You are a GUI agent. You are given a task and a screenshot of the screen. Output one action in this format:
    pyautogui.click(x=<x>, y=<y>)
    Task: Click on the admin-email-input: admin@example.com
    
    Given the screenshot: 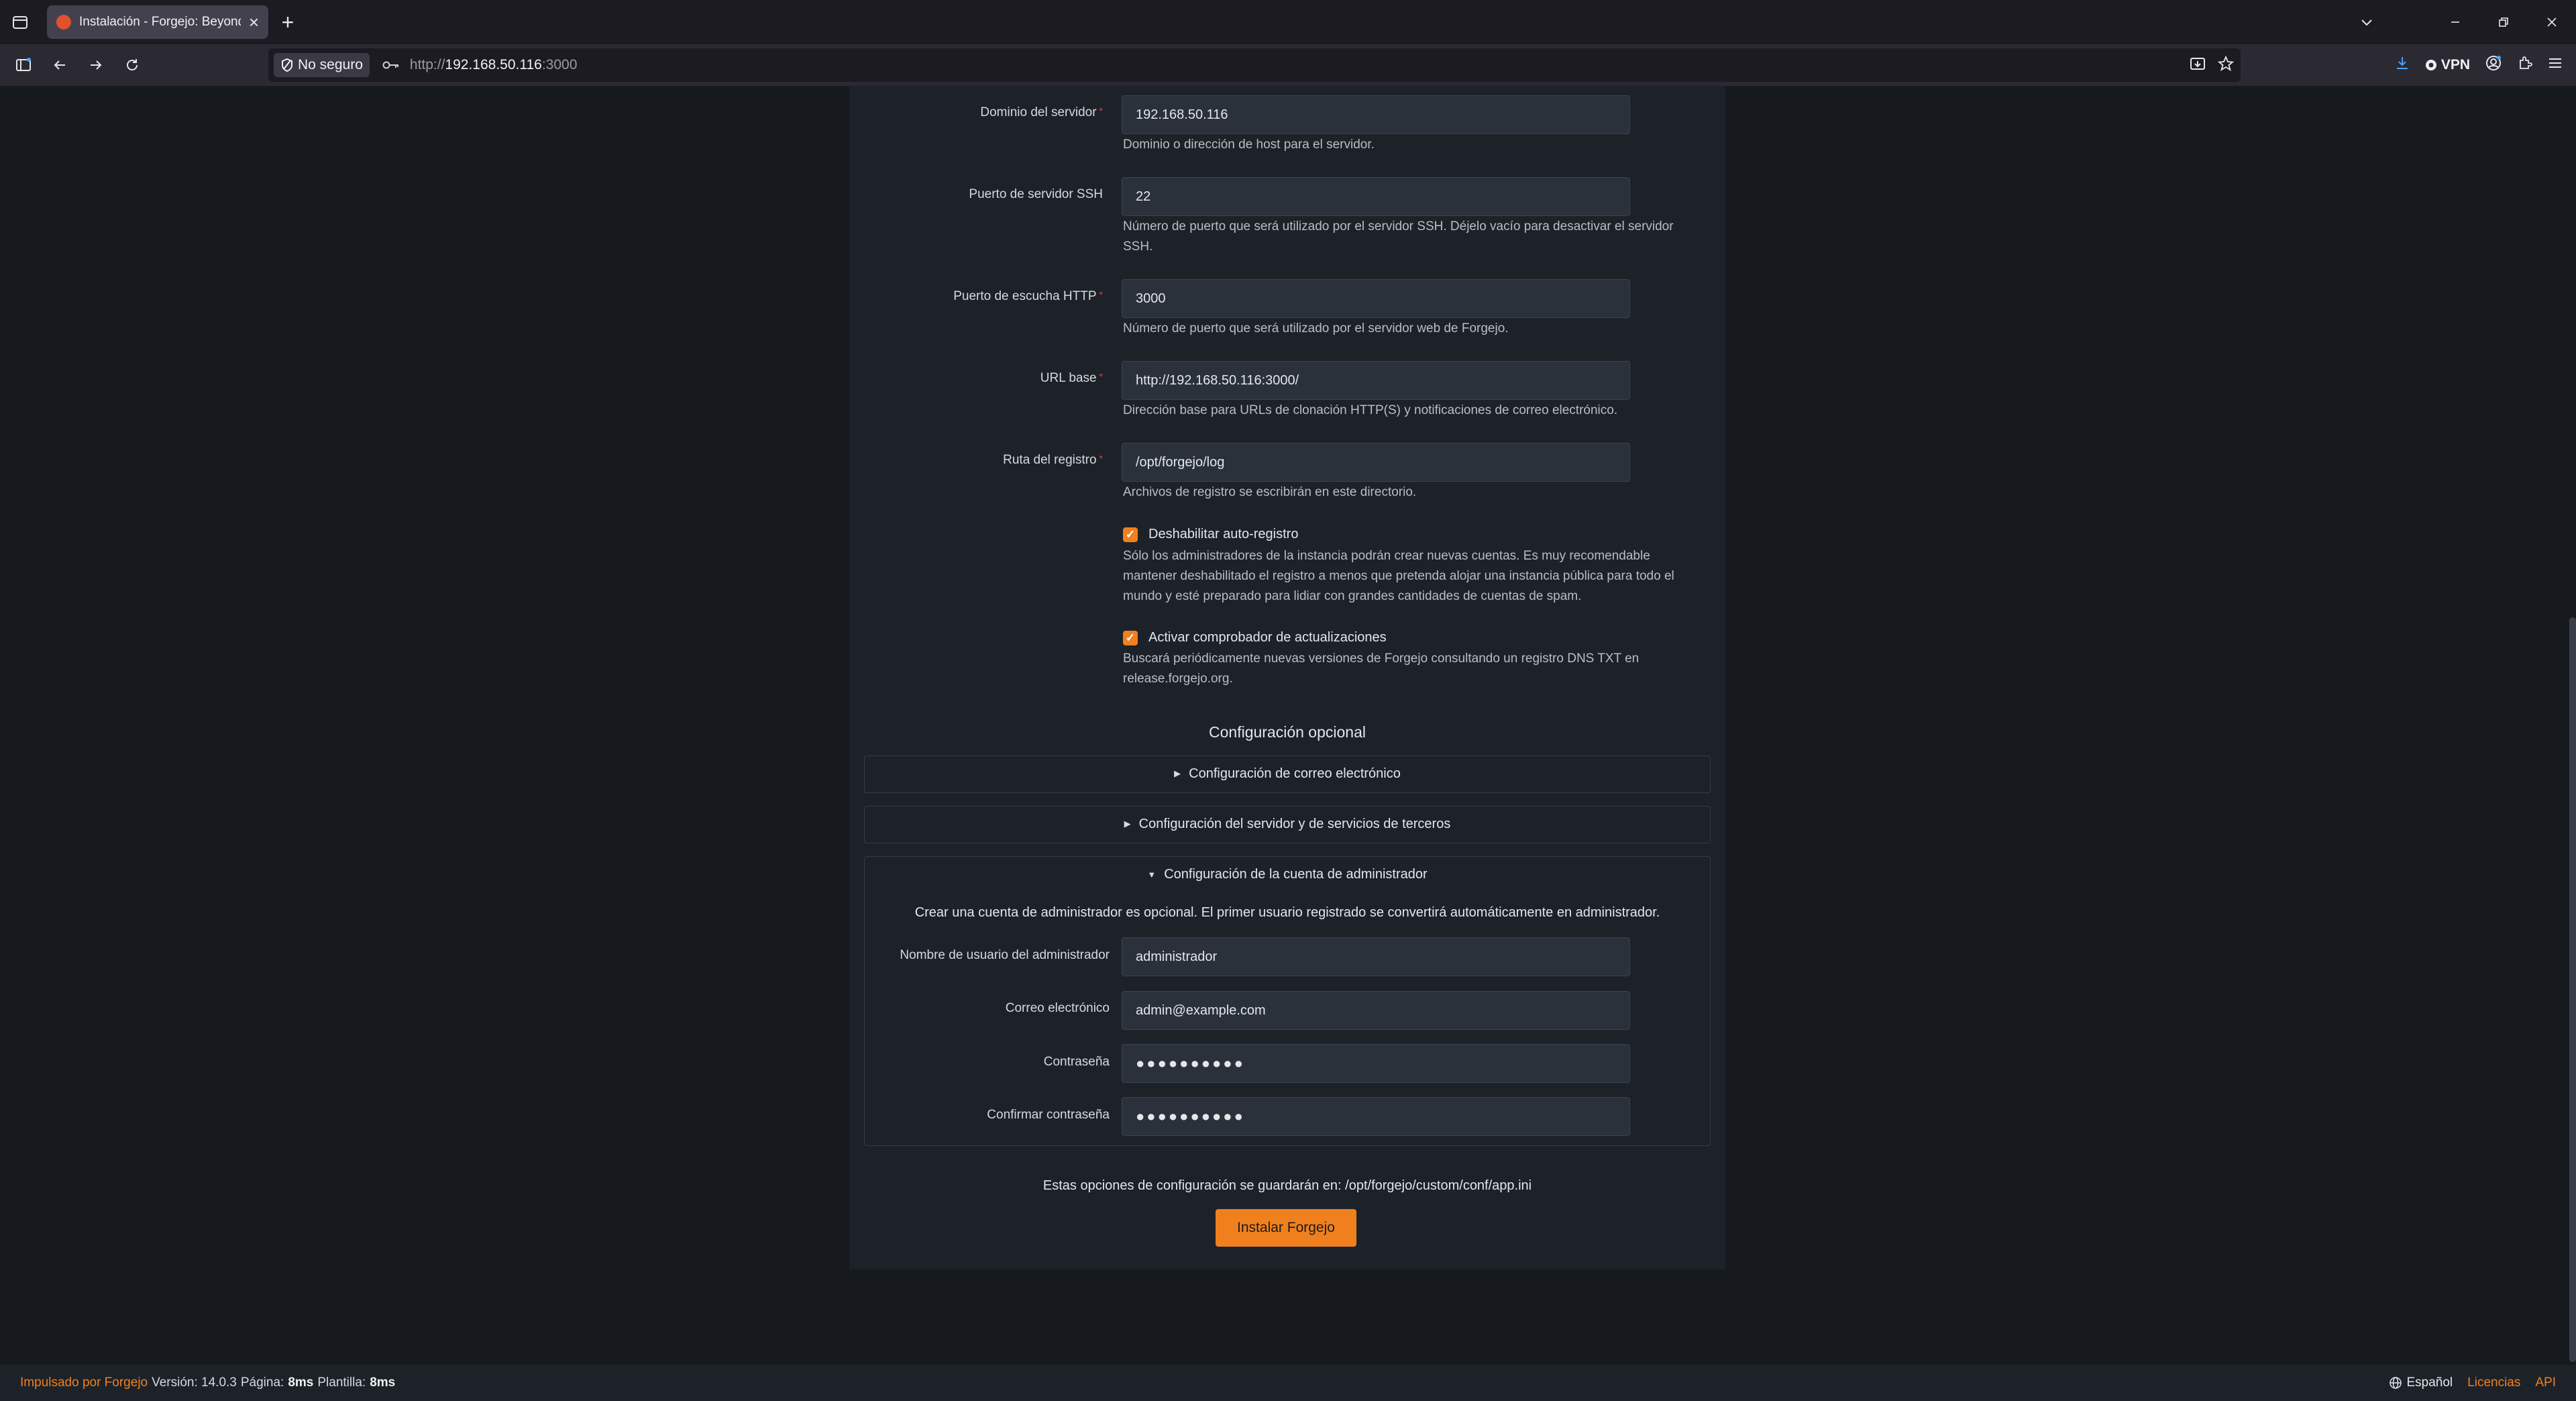 What is the action you would take?
    pyautogui.click(x=1376, y=1011)
    